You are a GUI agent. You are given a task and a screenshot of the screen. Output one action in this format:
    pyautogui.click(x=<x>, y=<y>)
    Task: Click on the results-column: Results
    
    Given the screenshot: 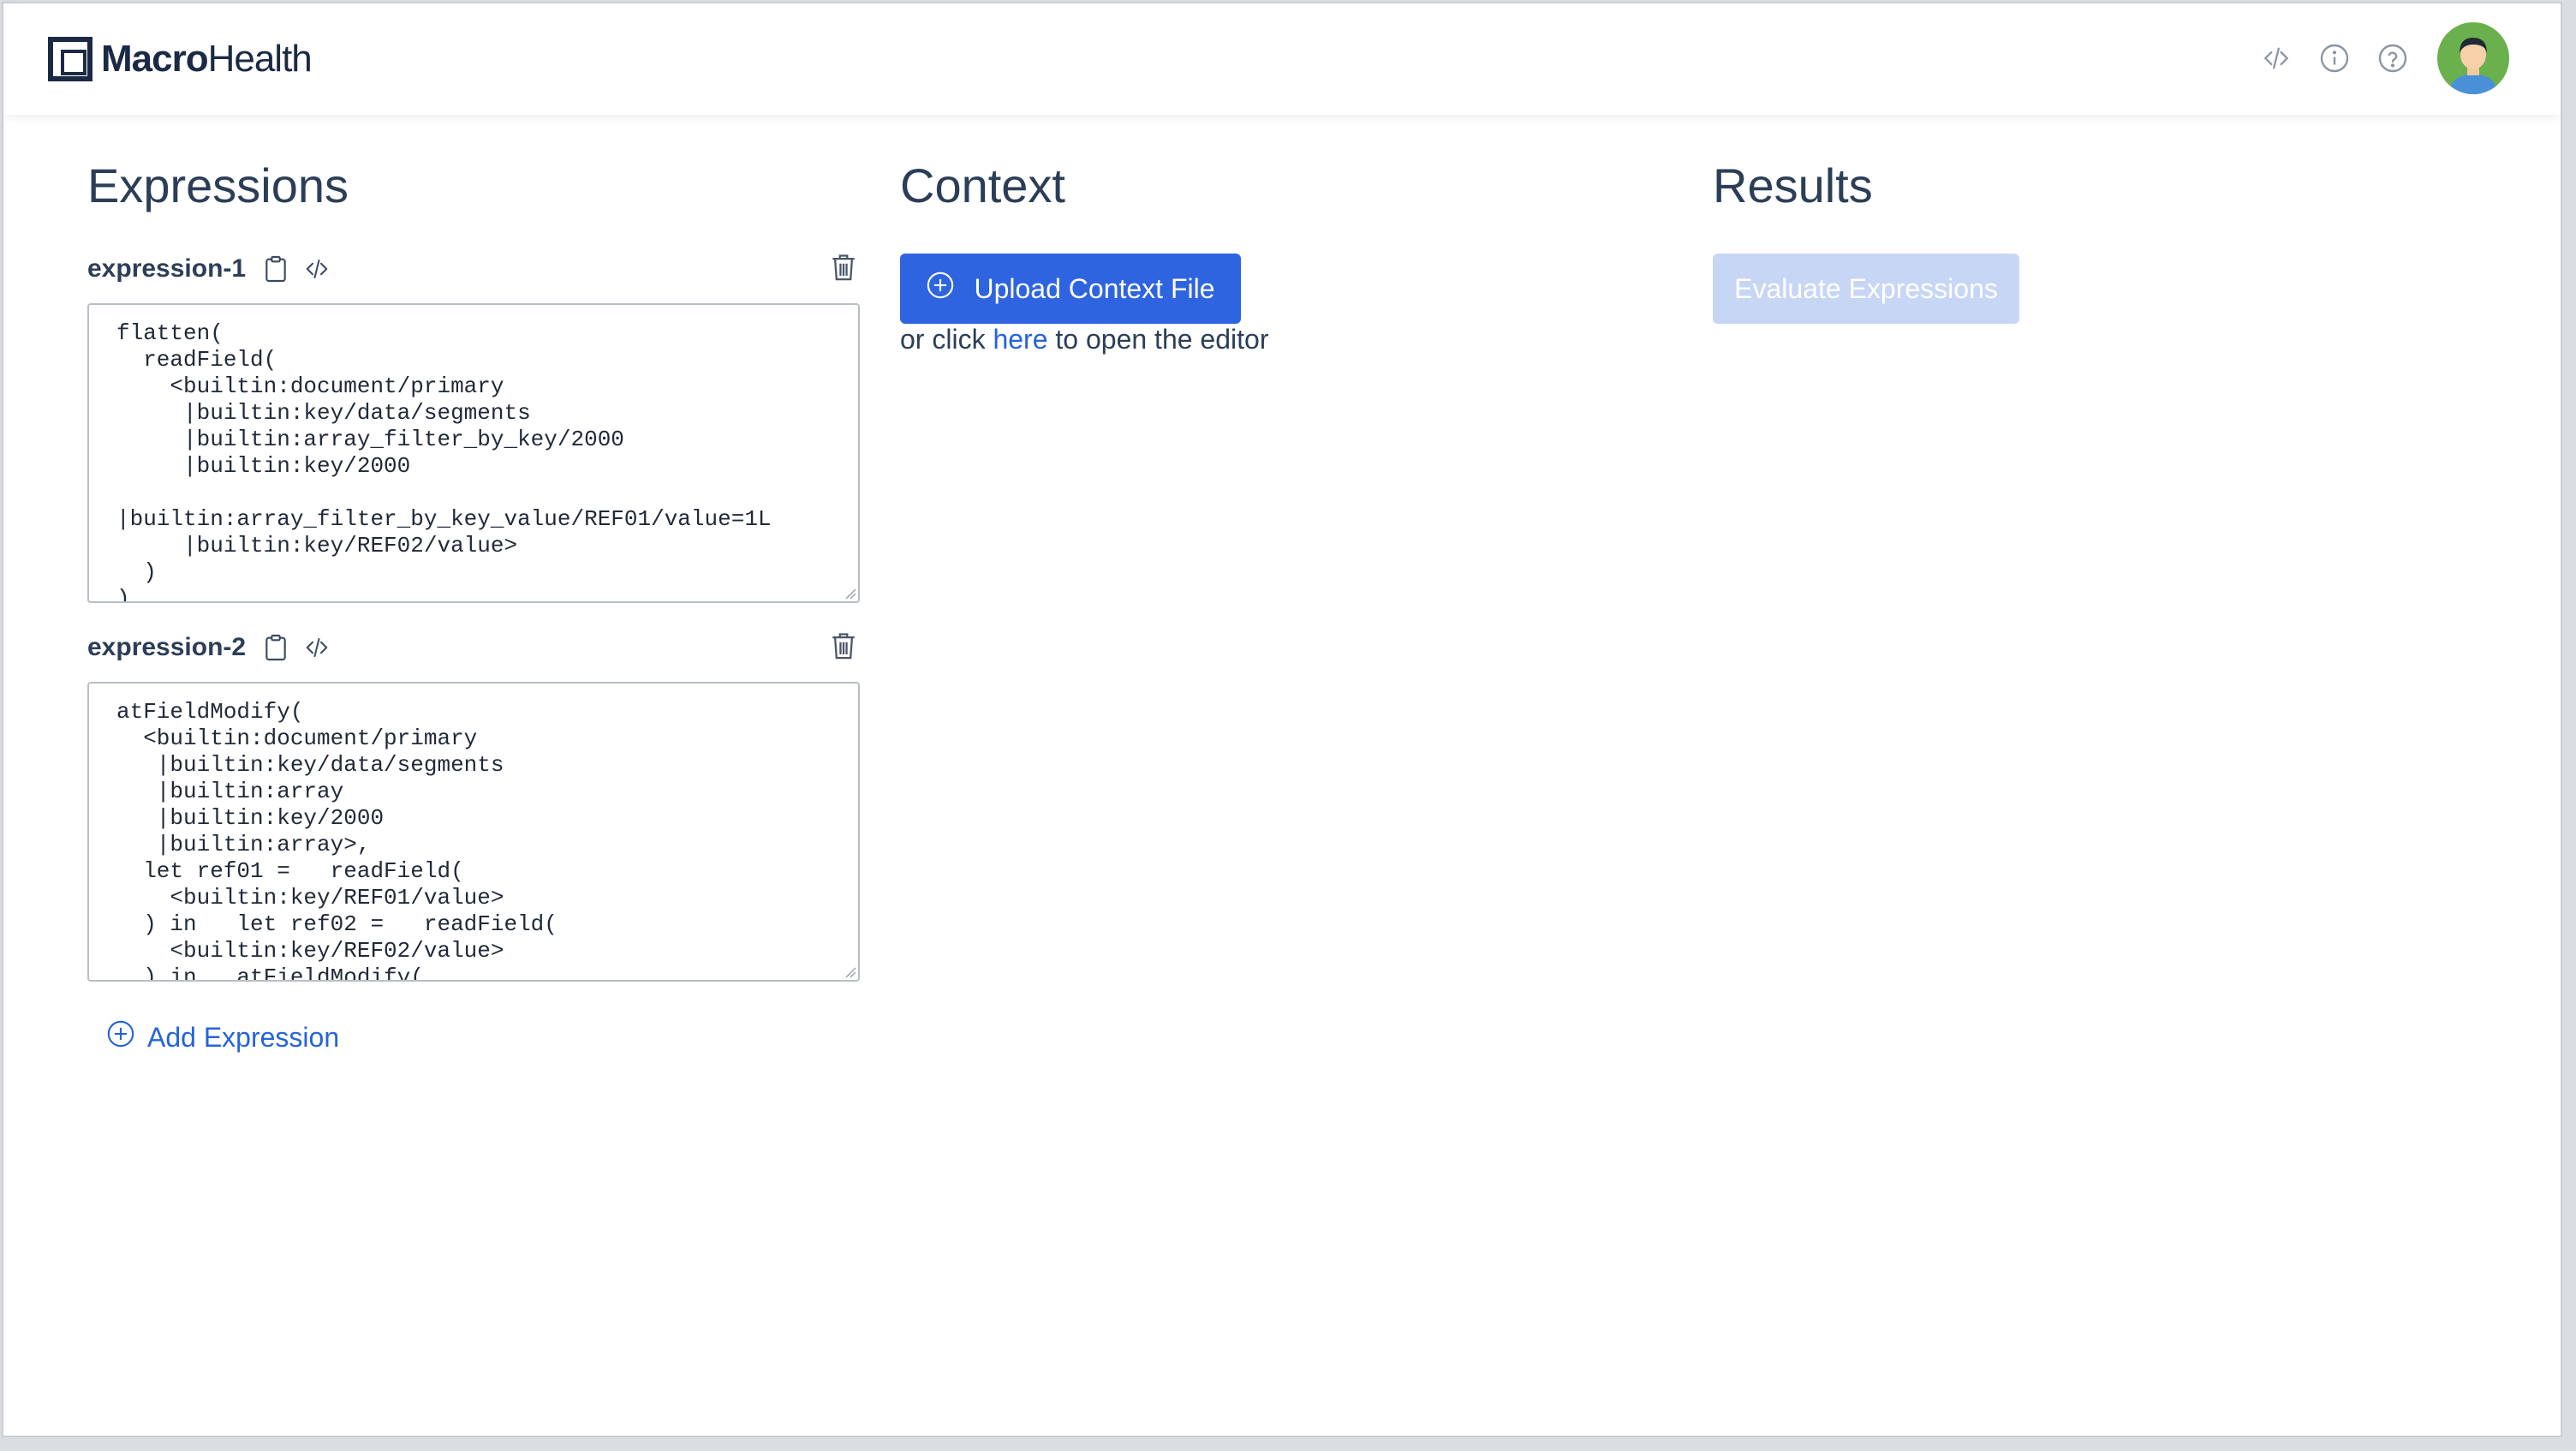 What is the action you would take?
    pyautogui.click(x=1793, y=185)
    